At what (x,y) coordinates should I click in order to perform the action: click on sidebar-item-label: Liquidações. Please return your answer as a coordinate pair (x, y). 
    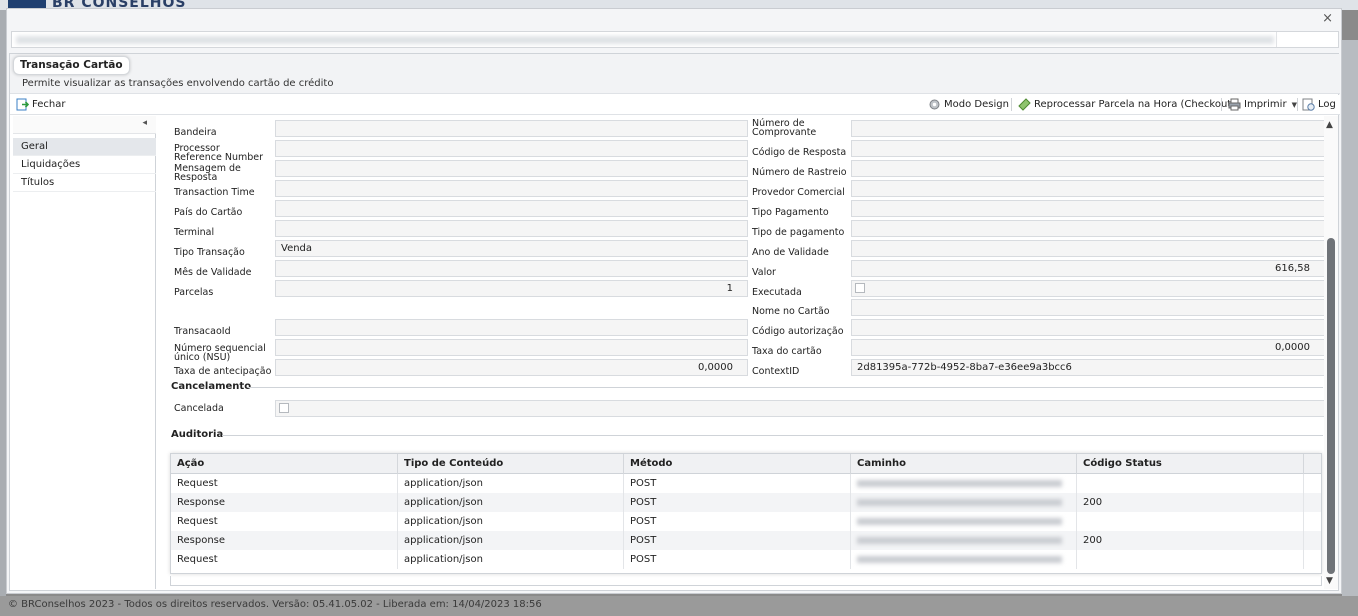
    Looking at the image, I should click on (51, 164).